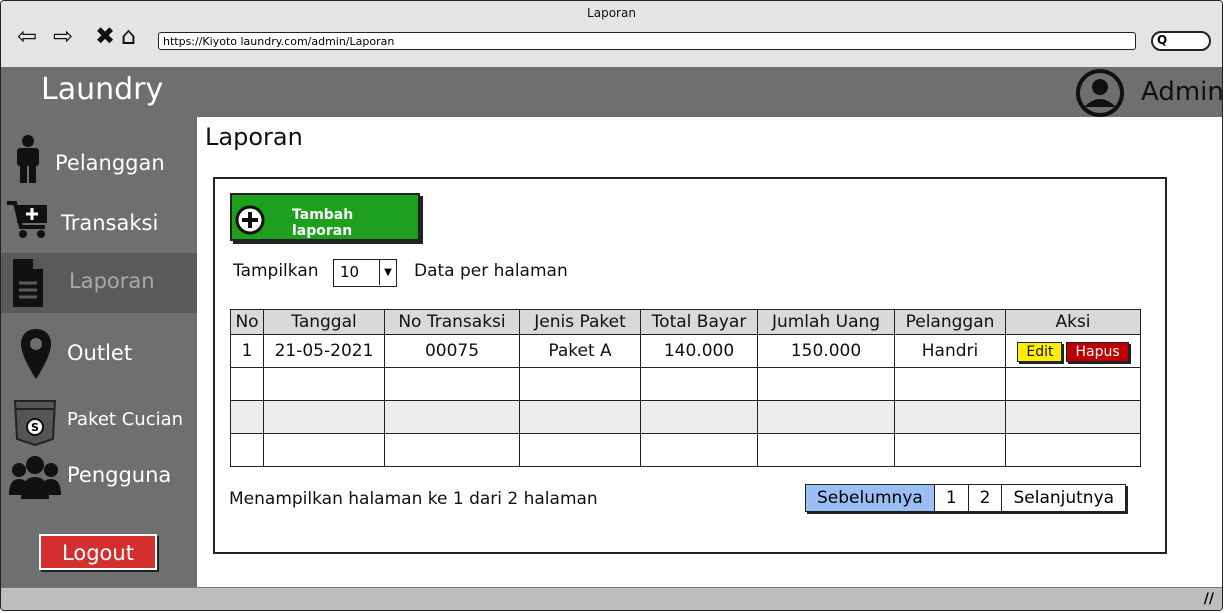 The width and height of the screenshot is (1225, 613). What do you see at coordinates (611, 13) in the screenshot?
I see `window-title: Laporan` at bounding box center [611, 13].